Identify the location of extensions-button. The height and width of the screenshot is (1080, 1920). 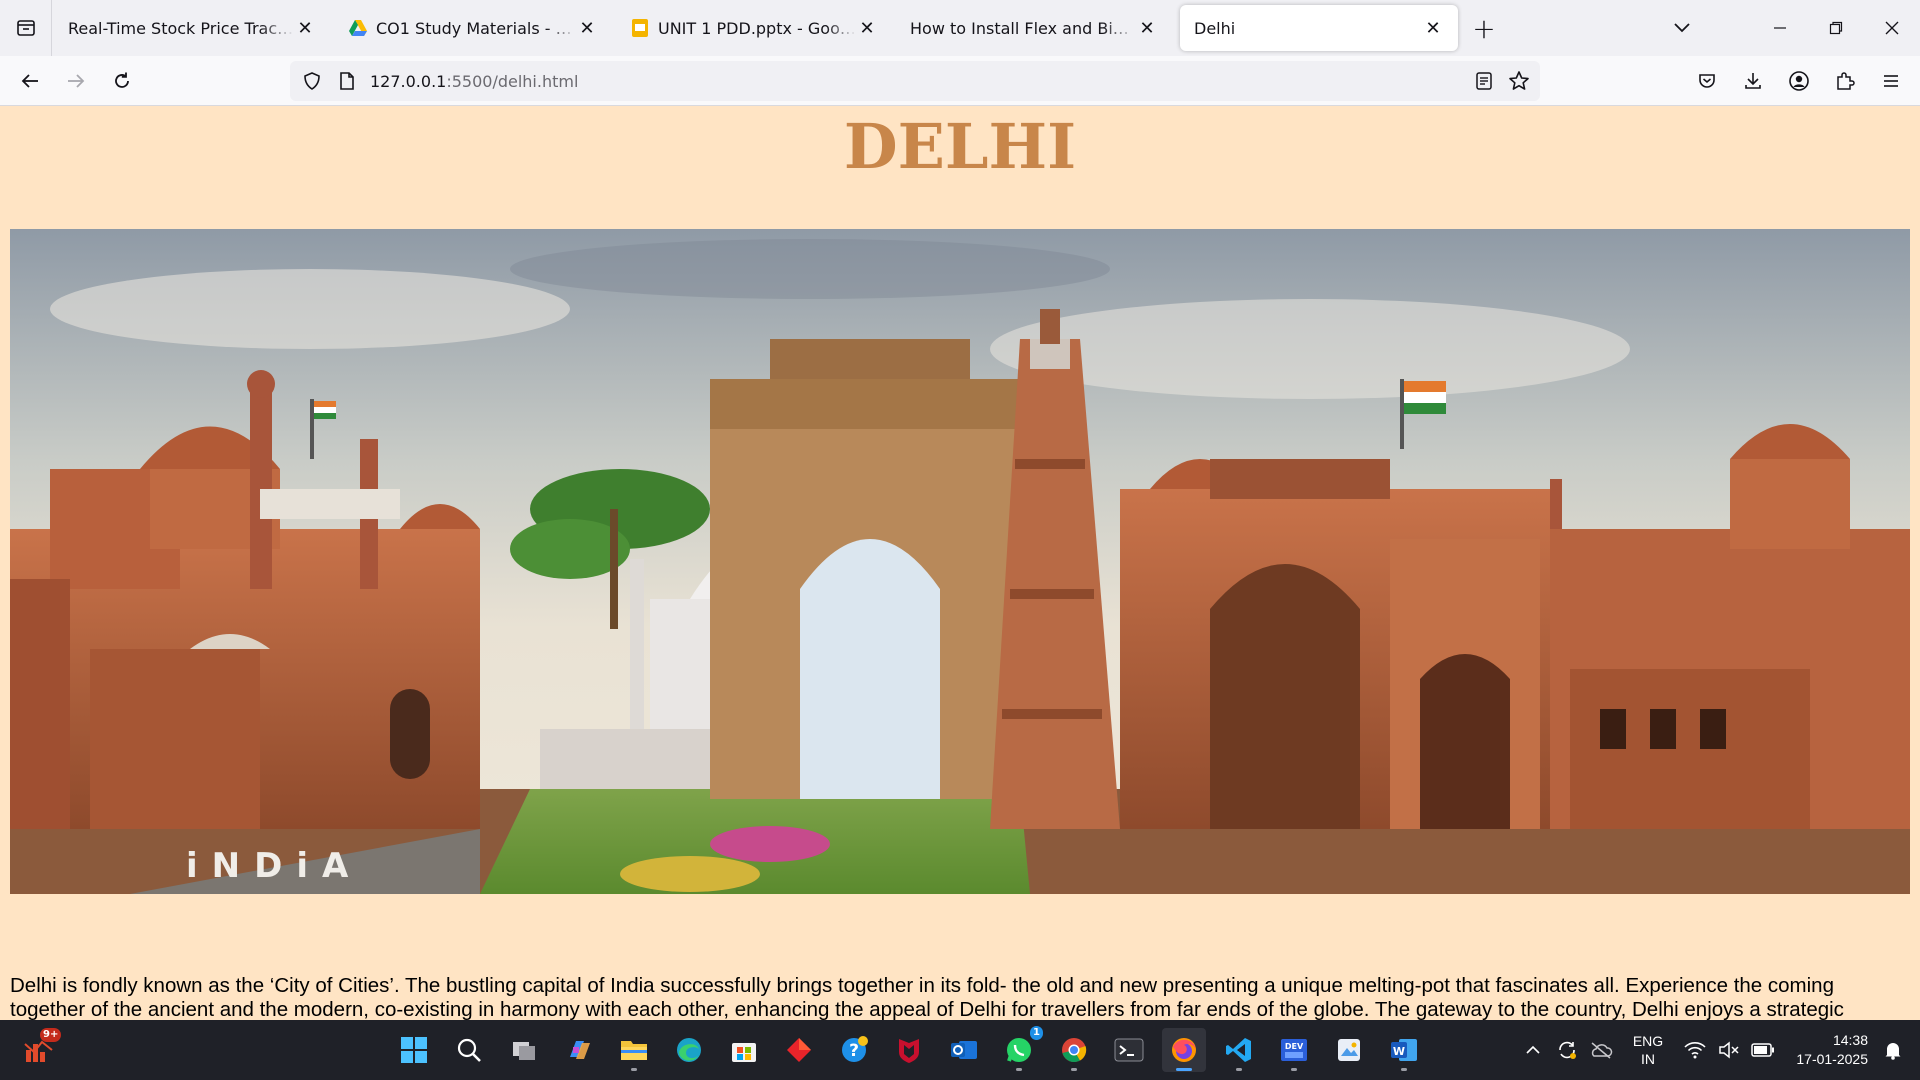
(1845, 81).